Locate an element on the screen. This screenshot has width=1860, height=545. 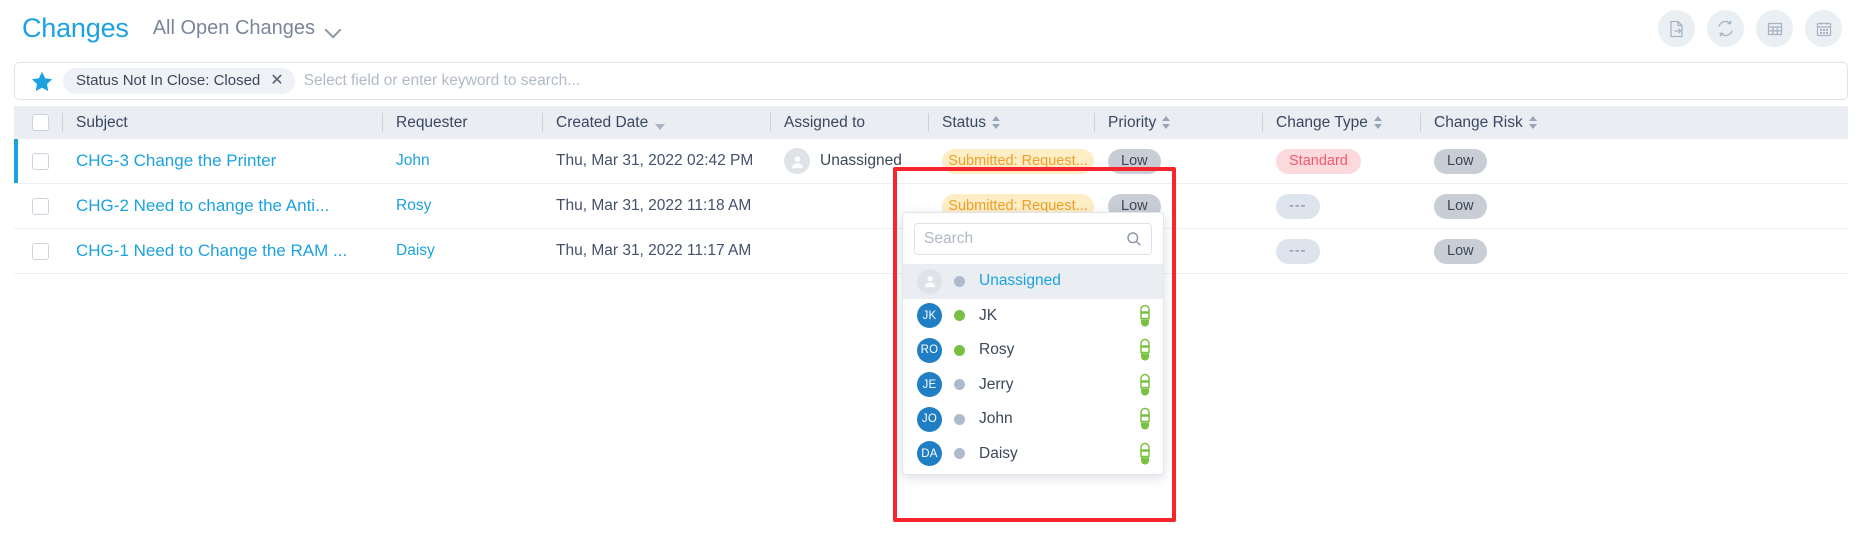
column-label: Created Date is located at coordinates (602, 122).